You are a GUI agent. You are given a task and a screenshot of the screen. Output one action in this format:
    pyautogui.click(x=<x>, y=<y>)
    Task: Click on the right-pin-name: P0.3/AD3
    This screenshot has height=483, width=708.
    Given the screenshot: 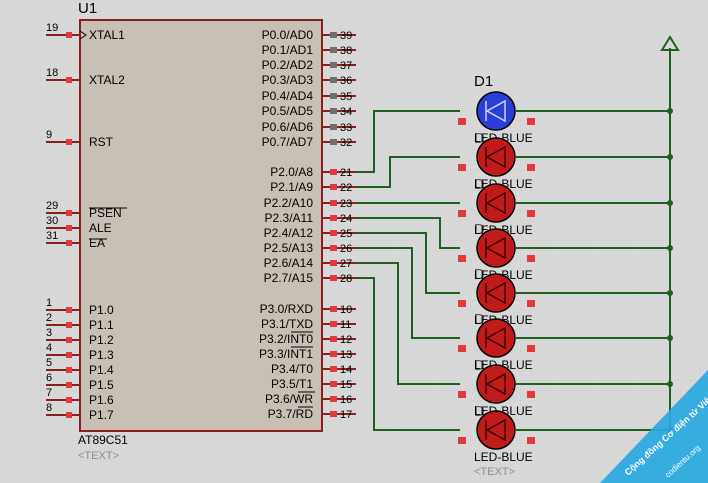 What is the action you would take?
    pyautogui.click(x=288, y=80)
    